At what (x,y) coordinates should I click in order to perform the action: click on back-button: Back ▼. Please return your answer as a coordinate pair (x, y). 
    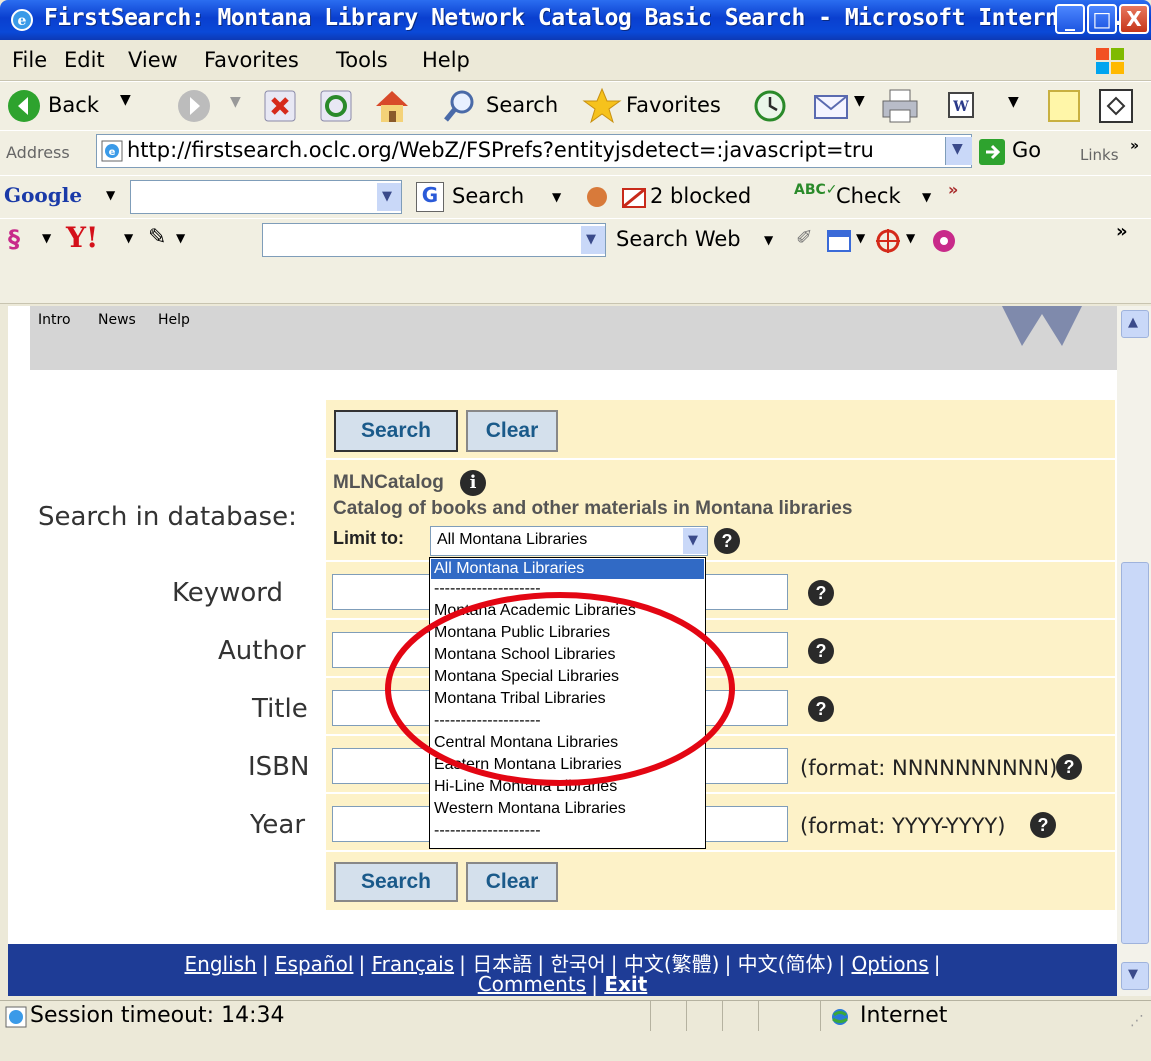
    Looking at the image, I should click on (68, 106).